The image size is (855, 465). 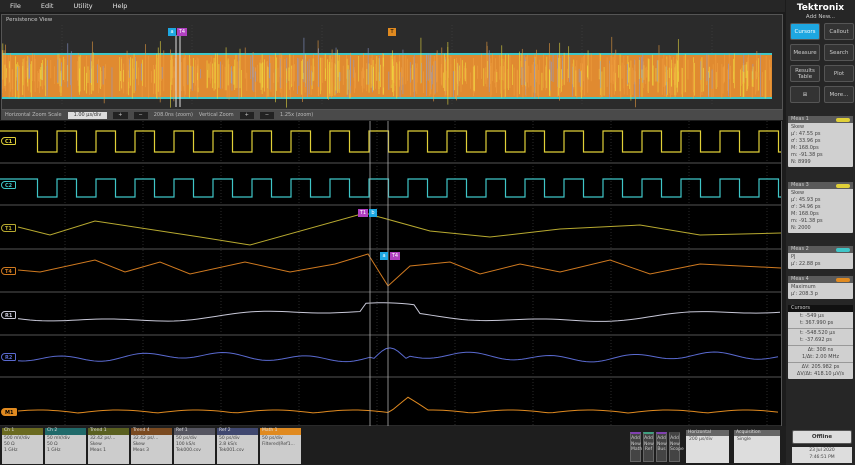 I want to click on channel-title: Ch 1, so click(x=22, y=431).